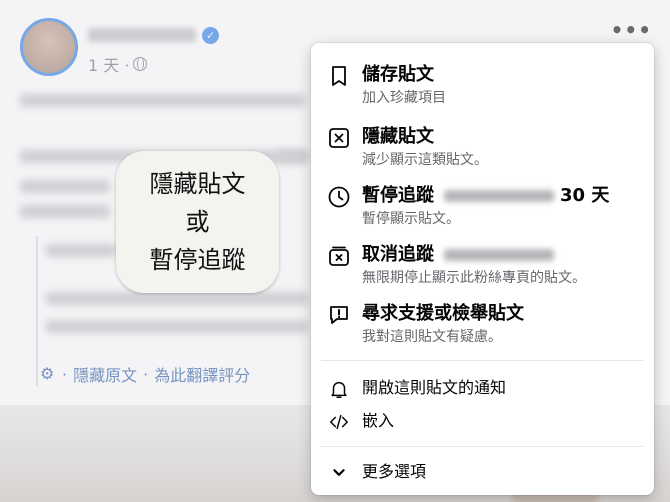 The image size is (670, 502). Describe the element at coordinates (339, 472) in the screenshot. I see `chevron-down-icon` at that location.